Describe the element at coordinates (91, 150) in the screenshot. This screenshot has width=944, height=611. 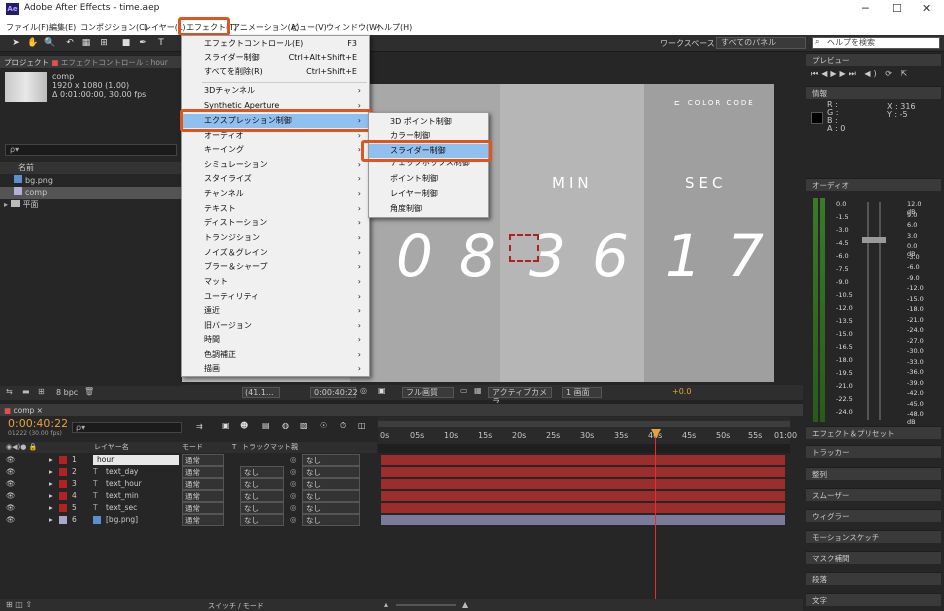
I see `project-search-input: ρ▾` at that location.